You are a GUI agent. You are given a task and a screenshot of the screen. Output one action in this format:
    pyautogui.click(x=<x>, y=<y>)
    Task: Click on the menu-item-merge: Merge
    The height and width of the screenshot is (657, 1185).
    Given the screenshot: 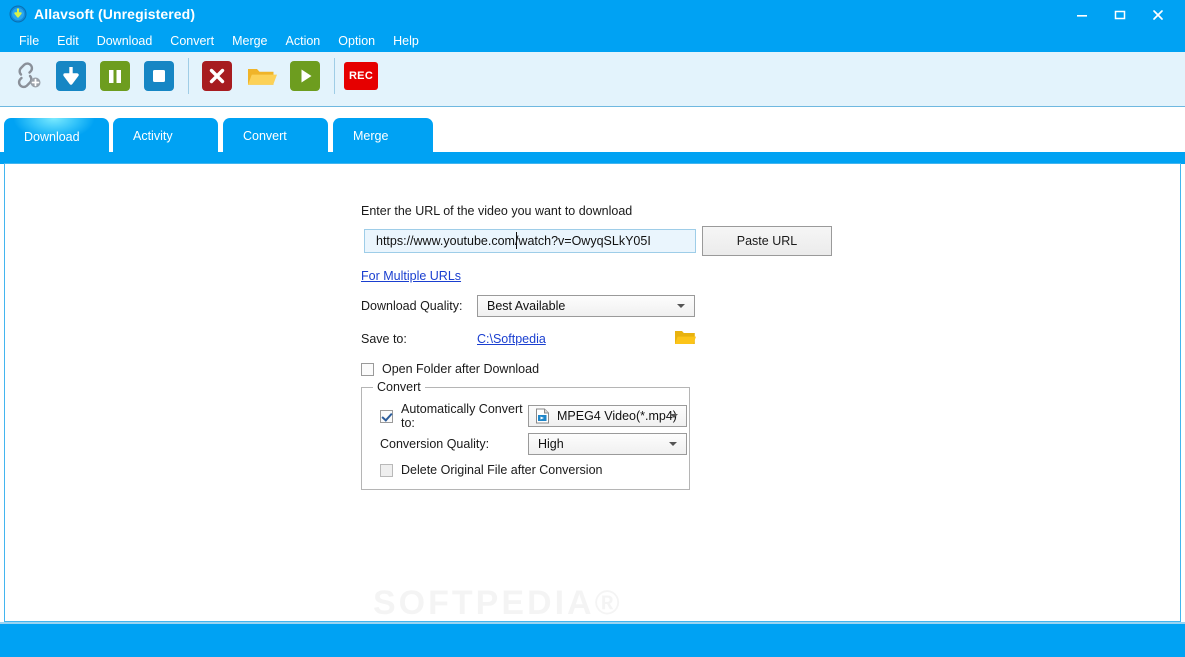 What is the action you would take?
    pyautogui.click(x=249, y=41)
    